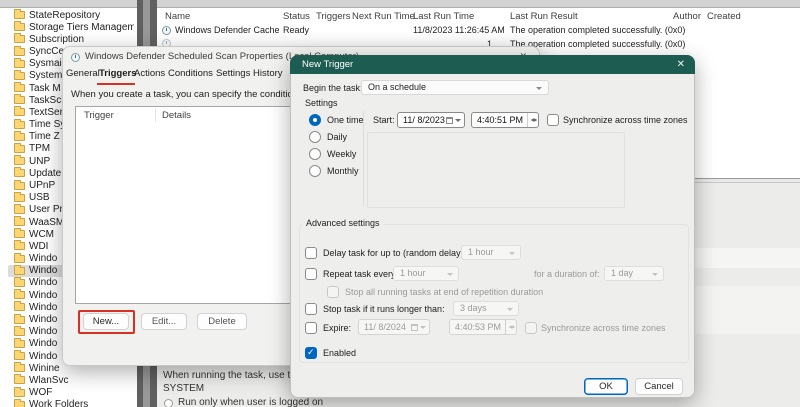 Image resolution: width=800 pixels, height=407 pixels. Describe the element at coordinates (333, 88) in the screenshot. I see `begin-task-label: Begin the task:` at that location.